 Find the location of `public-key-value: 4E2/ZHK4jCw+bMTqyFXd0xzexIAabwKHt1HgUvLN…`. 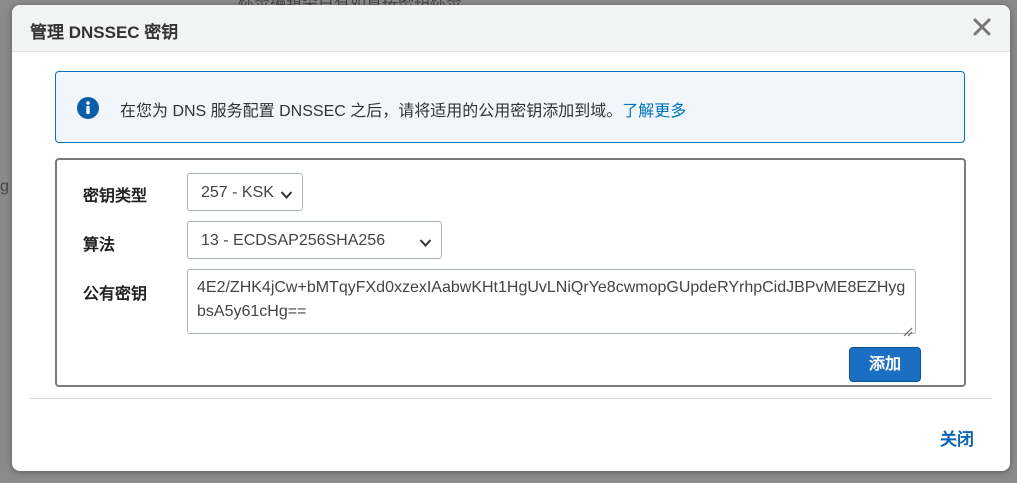

public-key-value: 4E2/ZHK4jCw+bMTqyFXd0xzexIAabwKHt1HgUvLN… is located at coordinates (551, 299).